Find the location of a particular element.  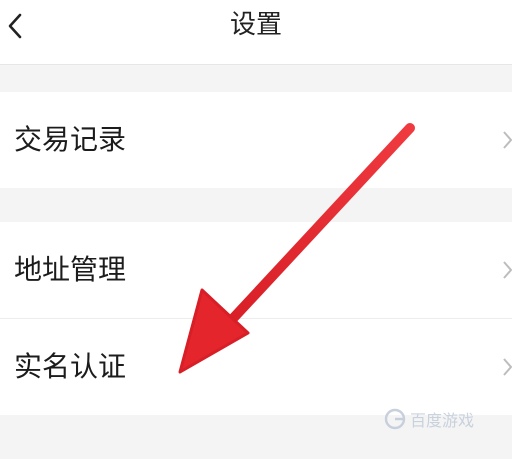

page-title: 设置 is located at coordinates (255, 25).